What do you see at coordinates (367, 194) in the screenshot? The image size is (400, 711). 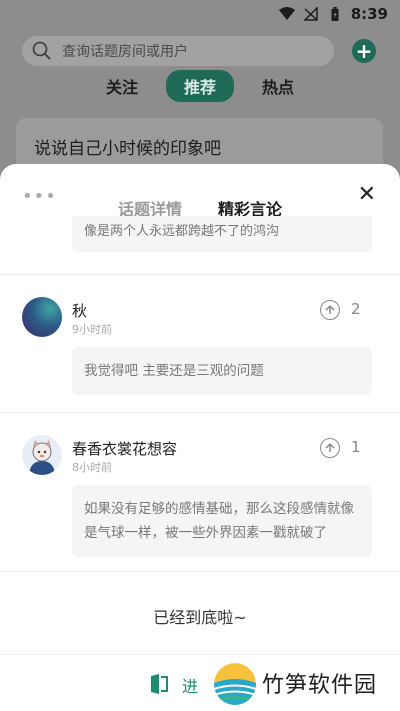 I see `close-icon: ✕` at bounding box center [367, 194].